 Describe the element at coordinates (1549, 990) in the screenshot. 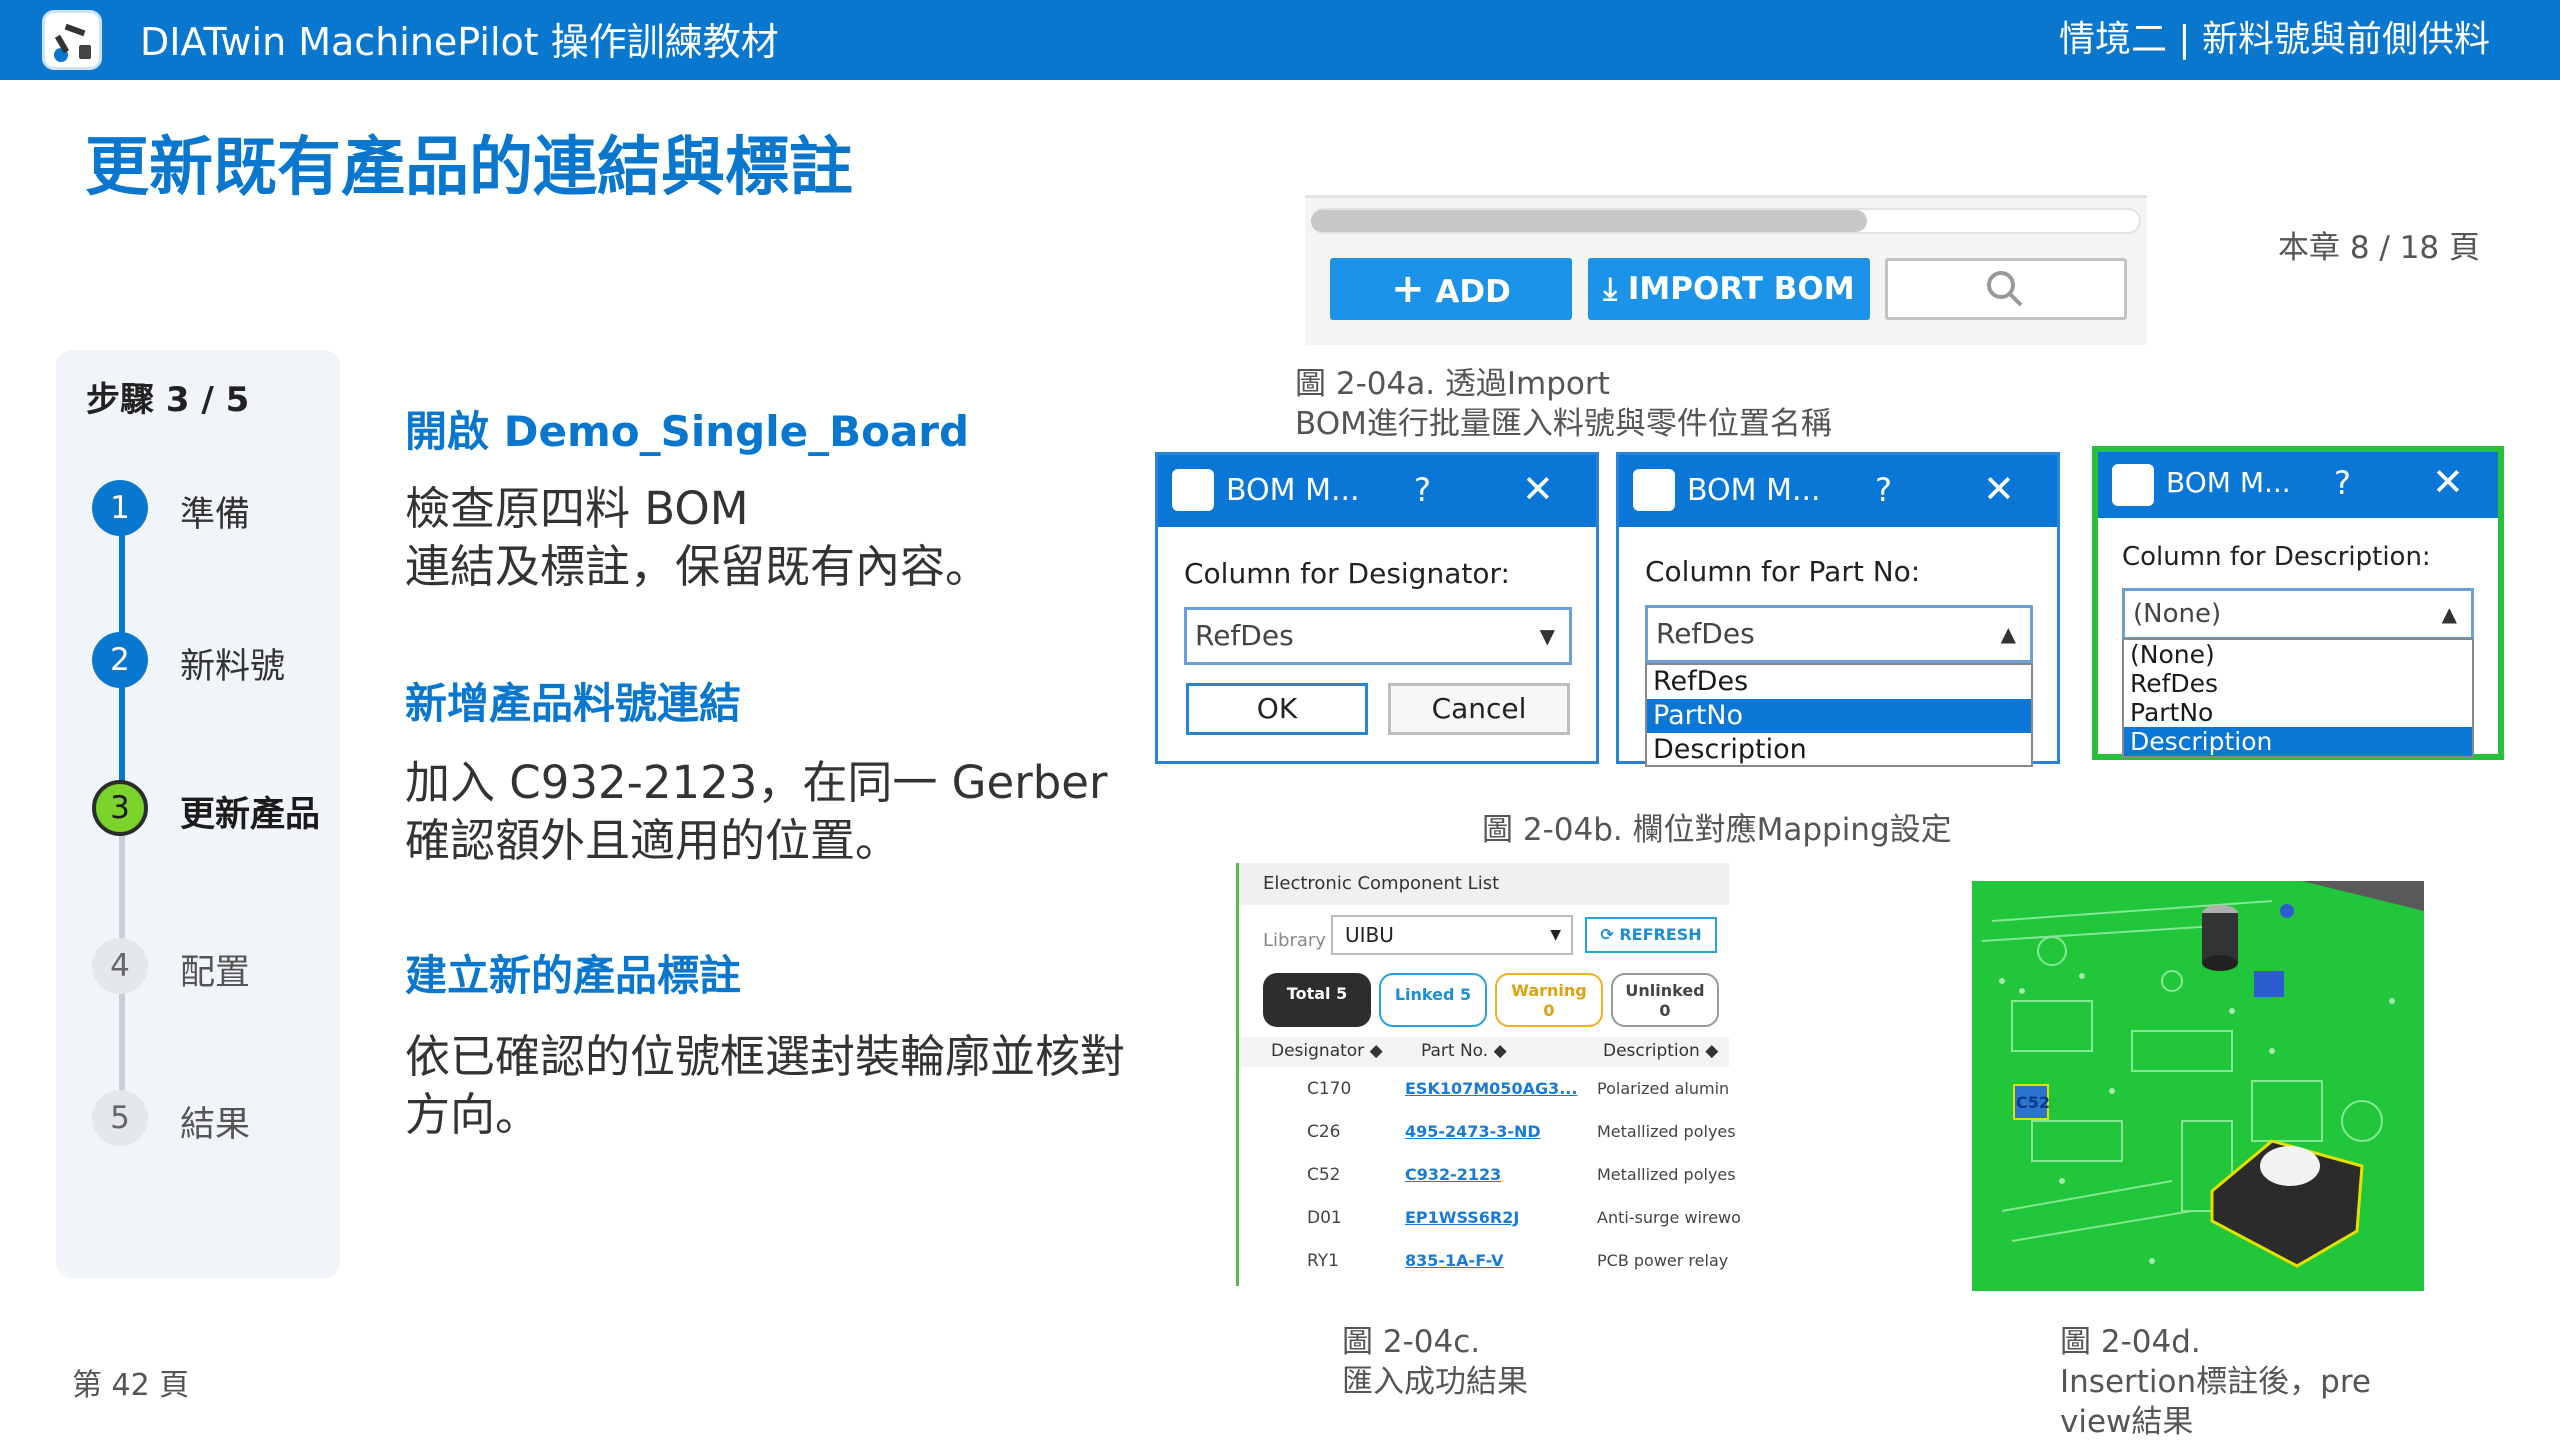

I see `warning-label: Warning` at that location.